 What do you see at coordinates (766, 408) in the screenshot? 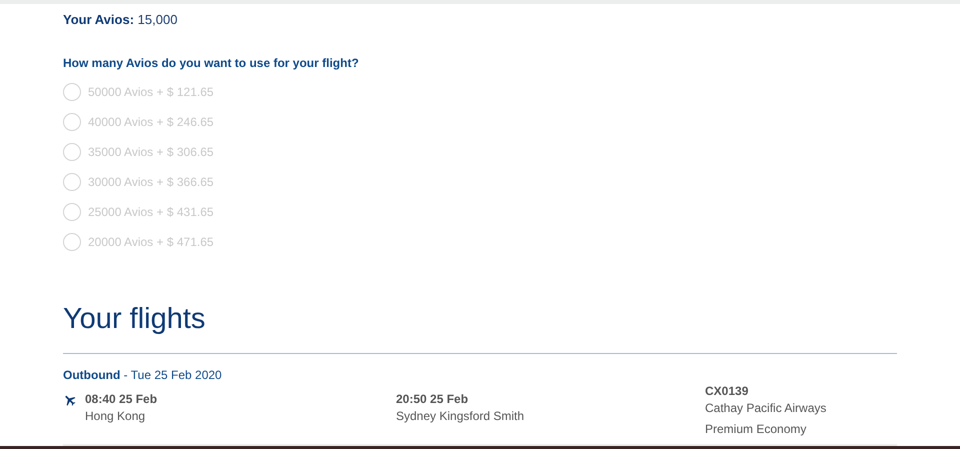
I see `airline: Cathay Pacific Airways` at bounding box center [766, 408].